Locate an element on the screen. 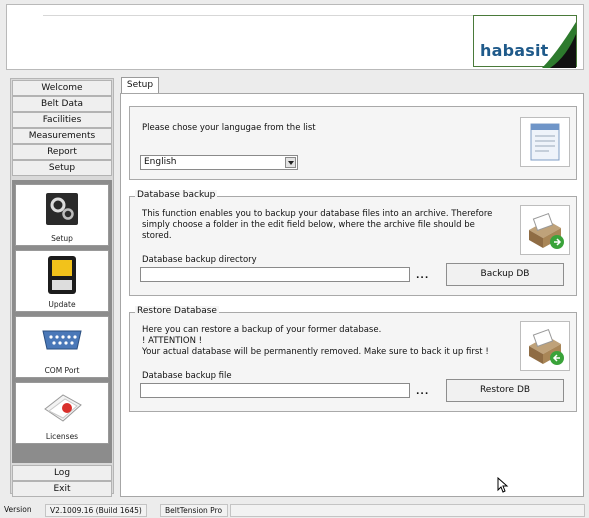 This screenshot has width=589, height=518. backup-title: Database backup is located at coordinates (176, 195).